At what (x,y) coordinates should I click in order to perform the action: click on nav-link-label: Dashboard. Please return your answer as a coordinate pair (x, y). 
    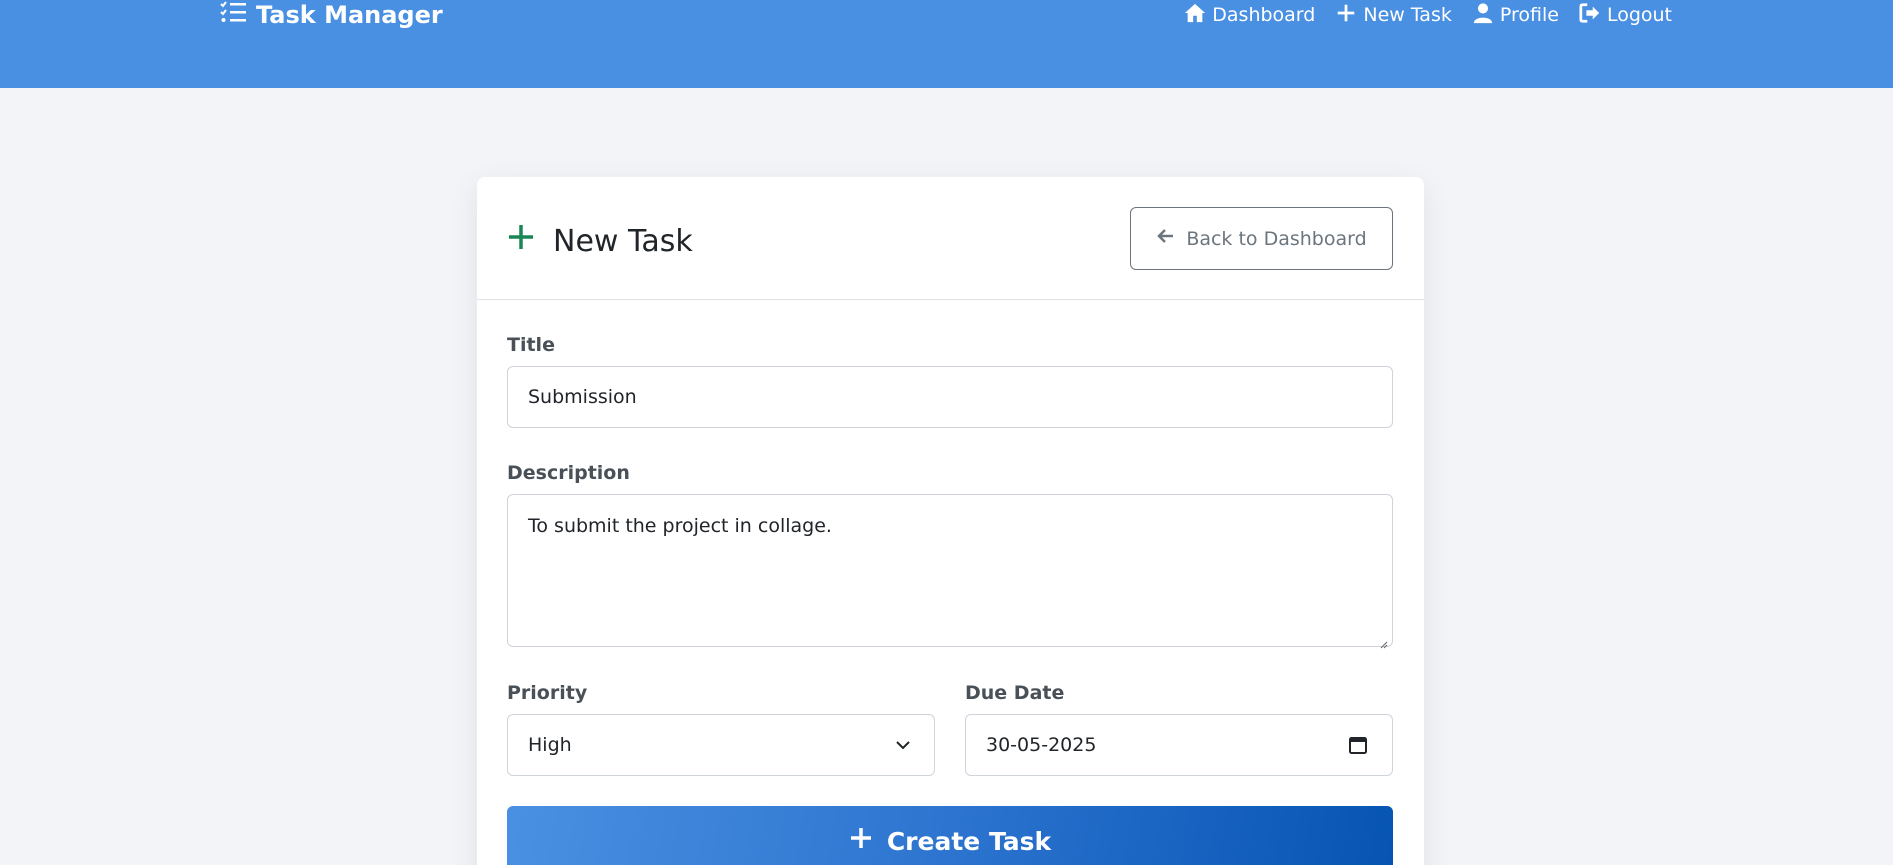
    Looking at the image, I should click on (1264, 15).